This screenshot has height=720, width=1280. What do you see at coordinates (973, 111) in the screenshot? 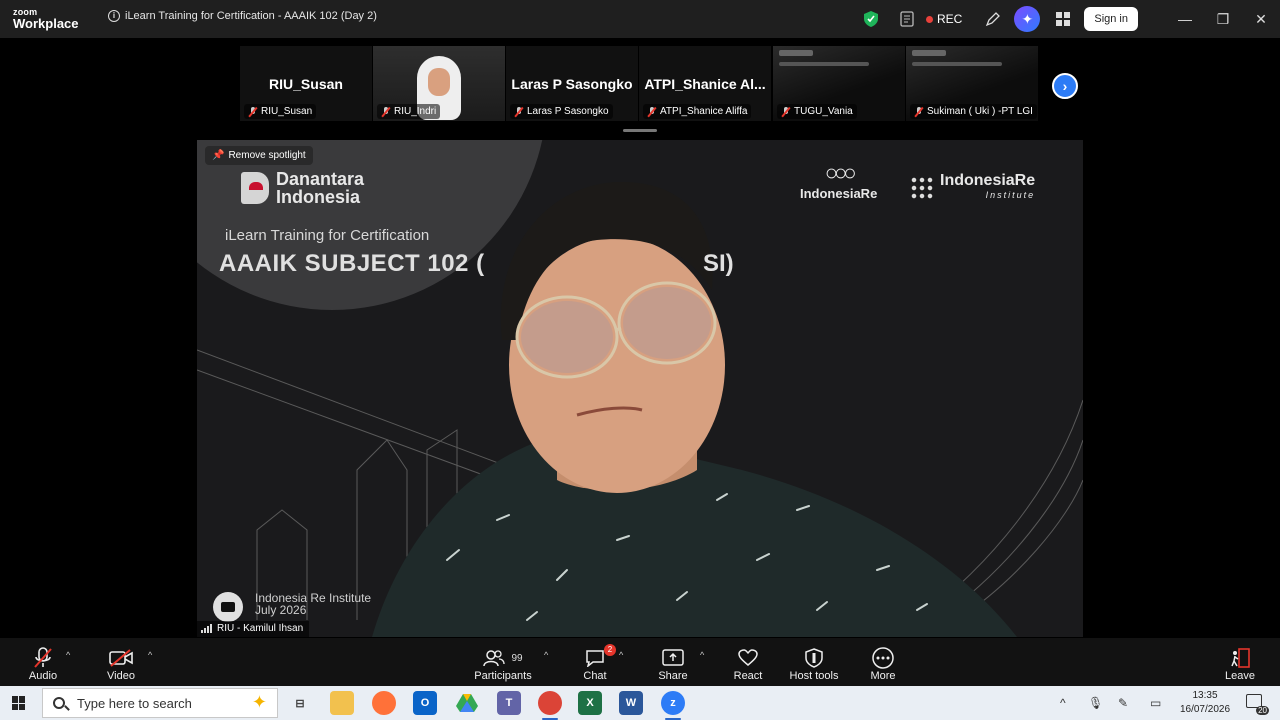
I see `participant-label: Sukiman ( Uki ) -PT LGI` at bounding box center [973, 111].